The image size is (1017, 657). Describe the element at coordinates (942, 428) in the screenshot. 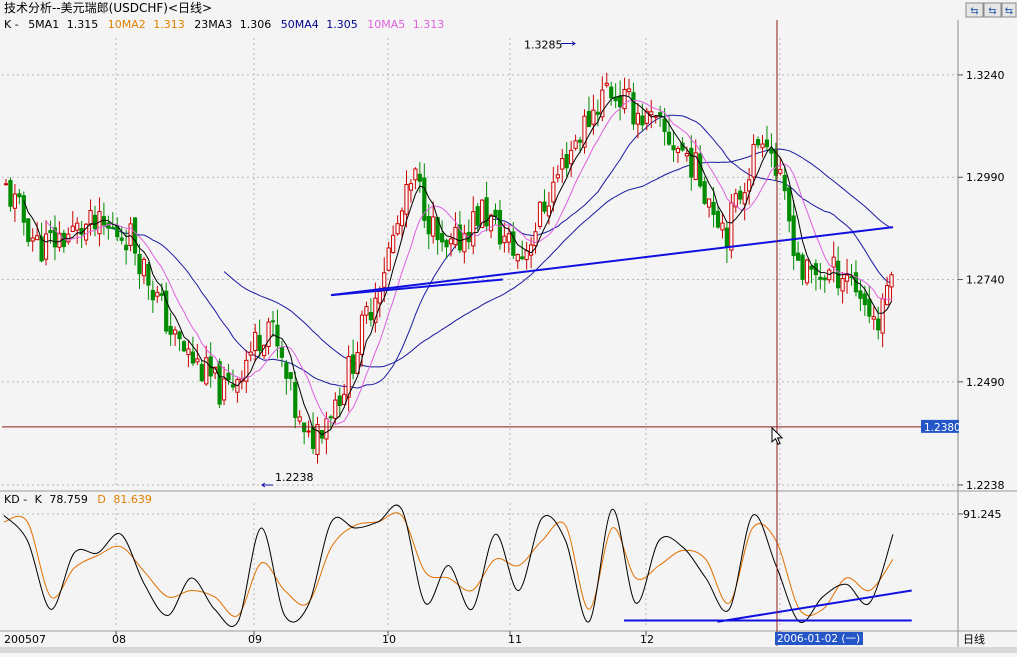

I see `crosshair-price-label: 1.2380` at that location.